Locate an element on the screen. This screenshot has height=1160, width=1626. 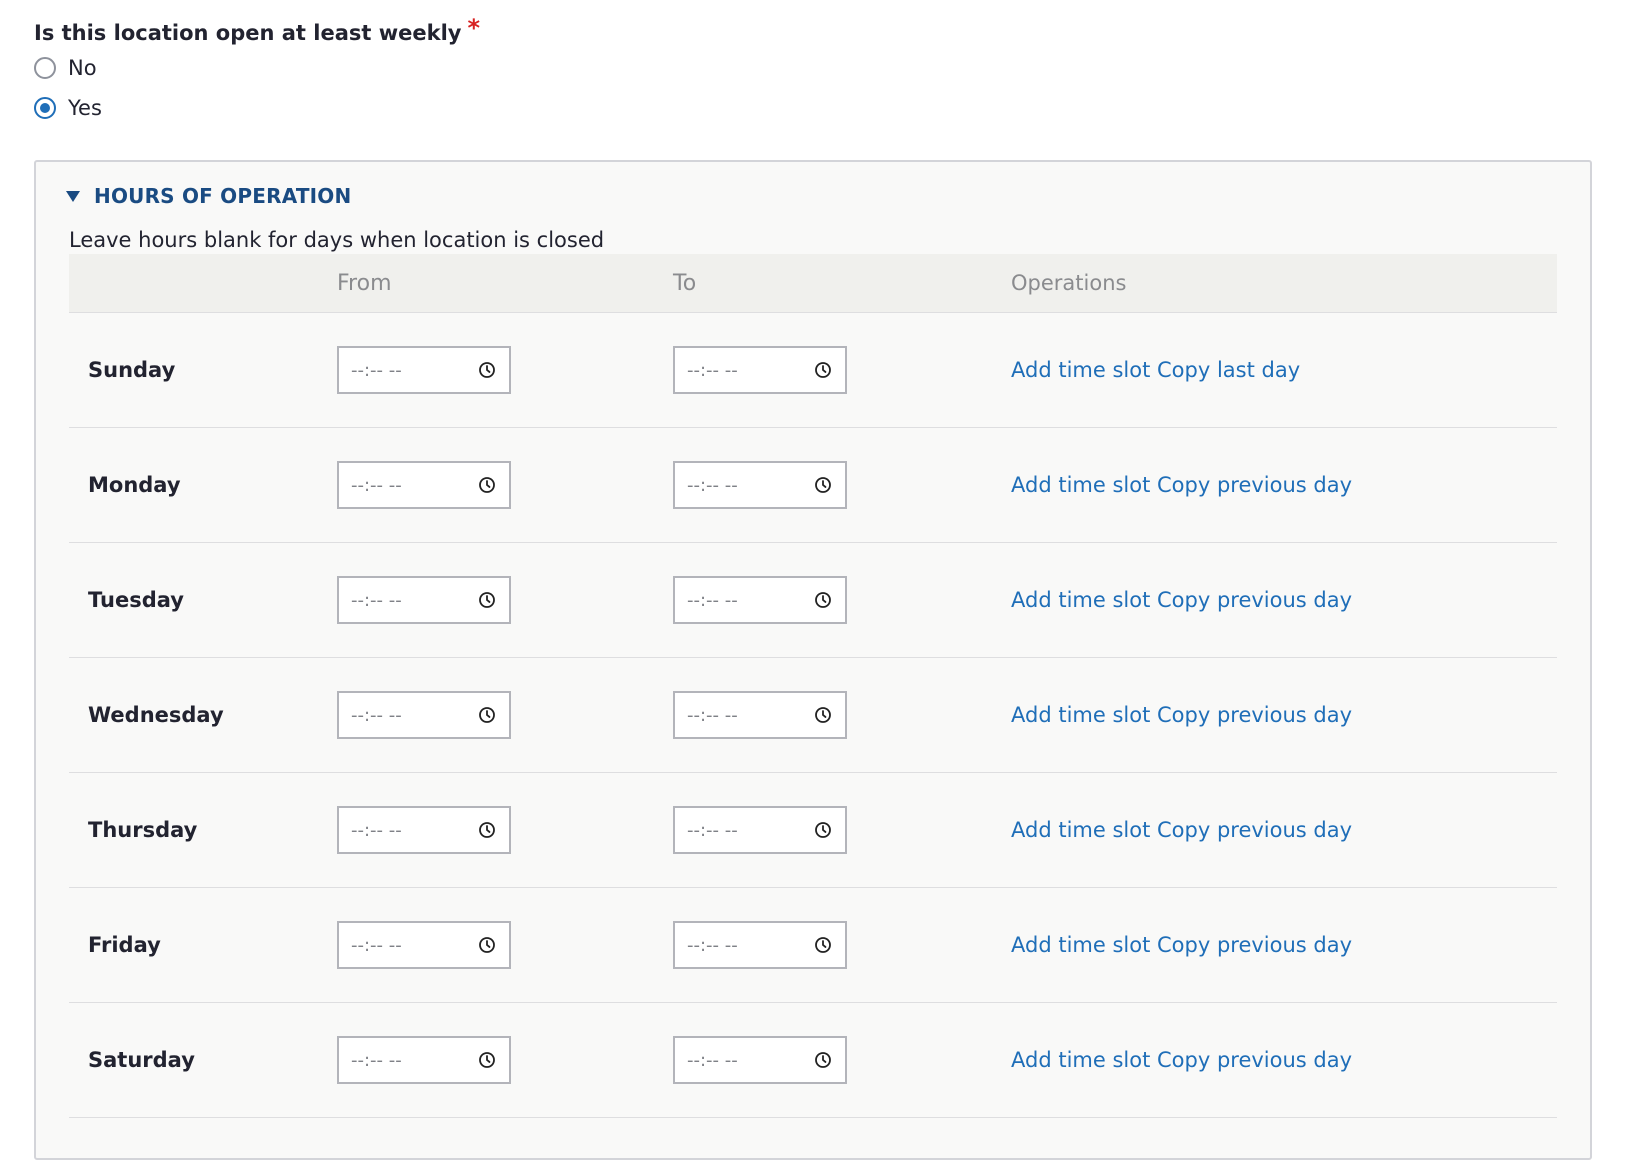
hours-toggle: HOURS OF OPERATION is located at coordinates (208, 196).